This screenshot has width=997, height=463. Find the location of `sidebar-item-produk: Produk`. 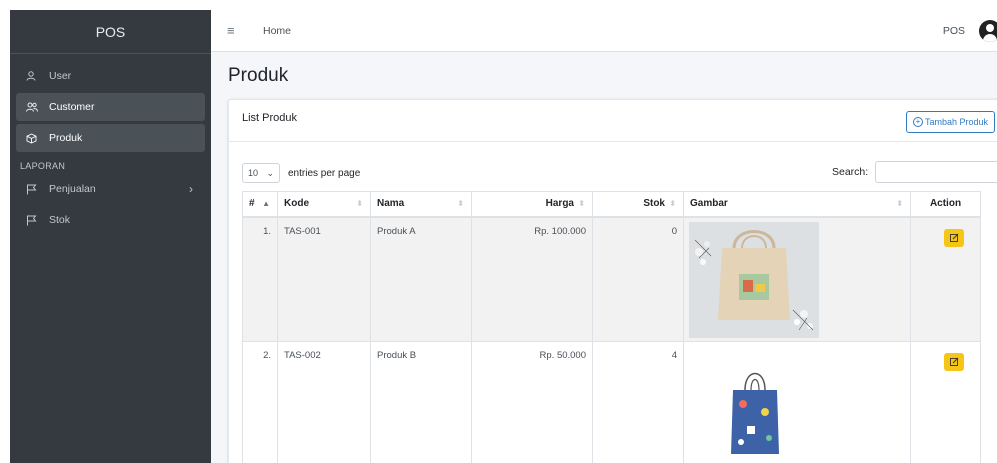

sidebar-item-produk: Produk is located at coordinates (110, 138).